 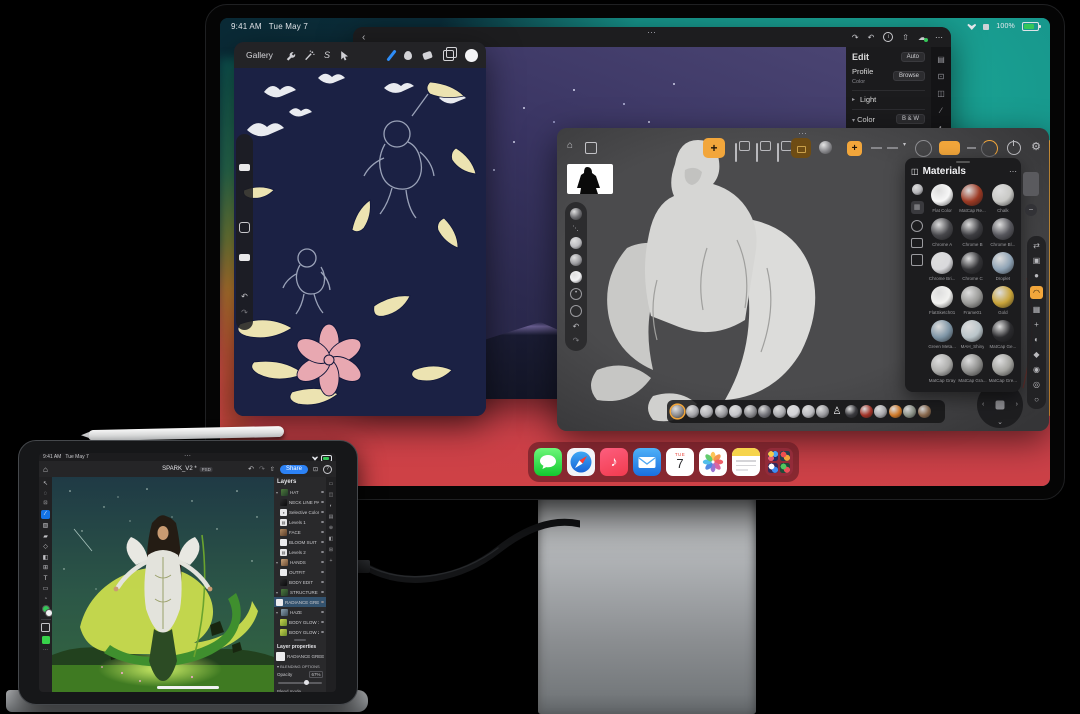 I want to click on brush-preset-red, so click(x=866, y=411).